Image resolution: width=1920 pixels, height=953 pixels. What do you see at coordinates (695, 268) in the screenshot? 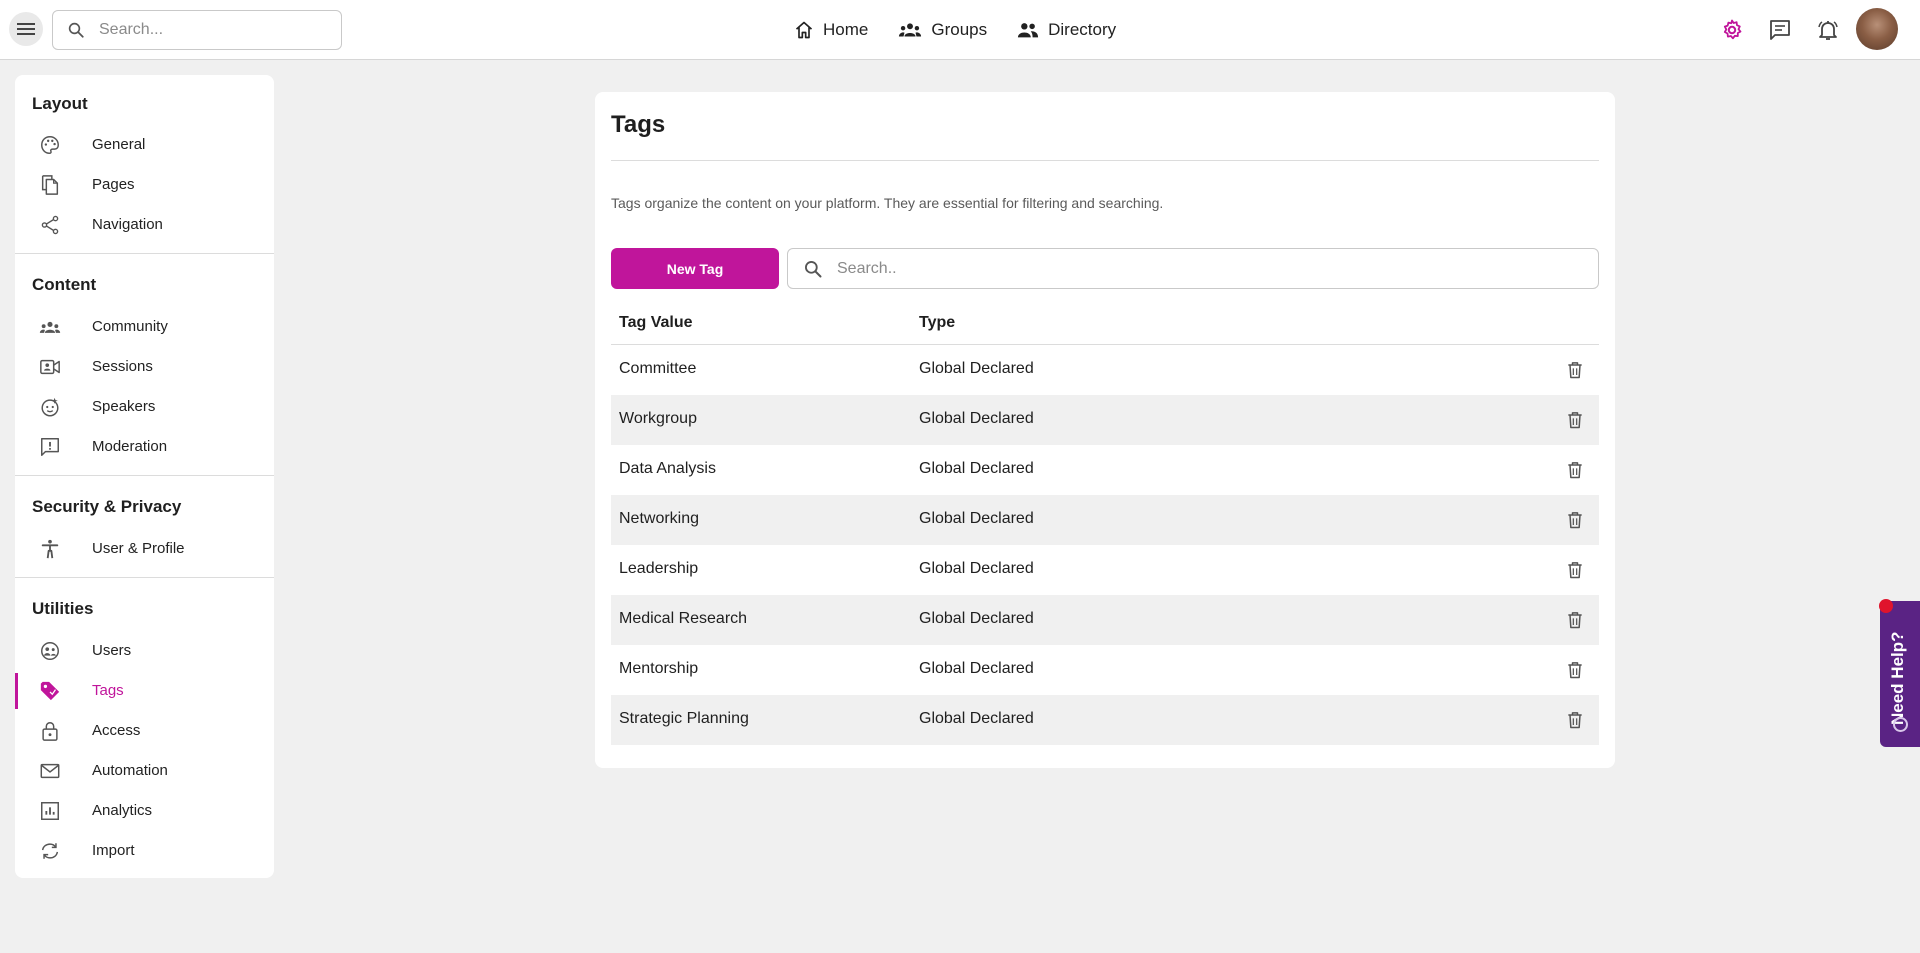
I see `new-tag-button: New Tag` at bounding box center [695, 268].